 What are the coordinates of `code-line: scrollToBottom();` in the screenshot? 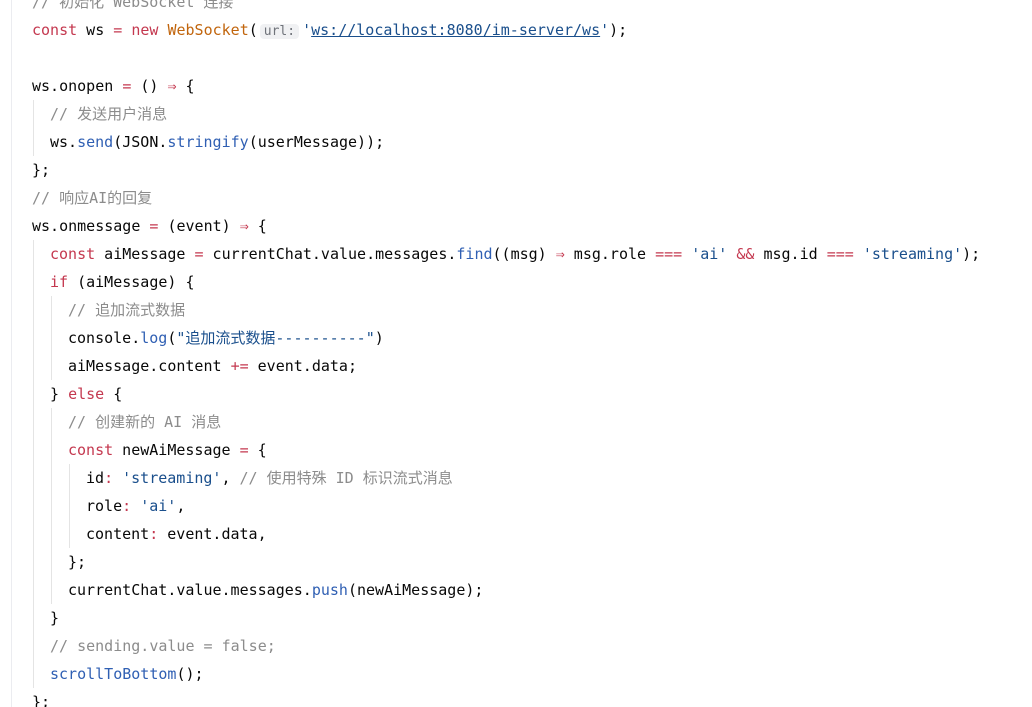 It's located at (506, 674).